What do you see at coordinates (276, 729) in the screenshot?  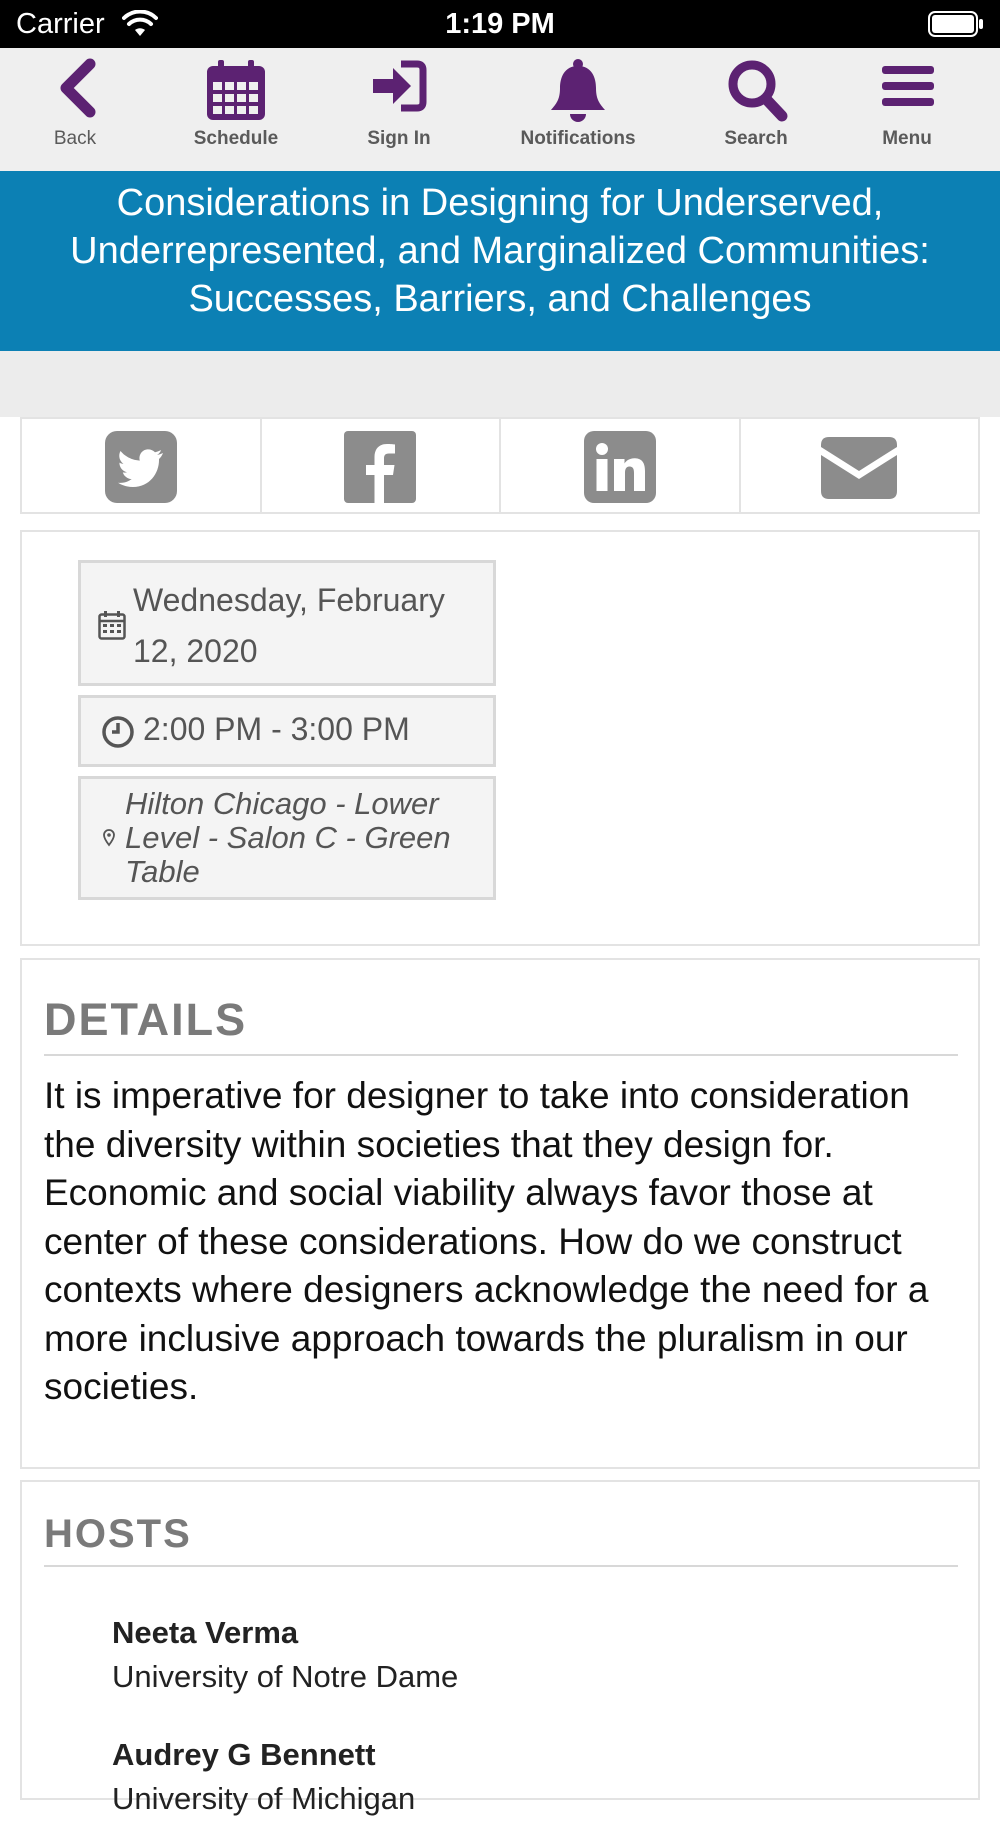 I see `session-time-text: 2:00 PM - 3:00 PM` at bounding box center [276, 729].